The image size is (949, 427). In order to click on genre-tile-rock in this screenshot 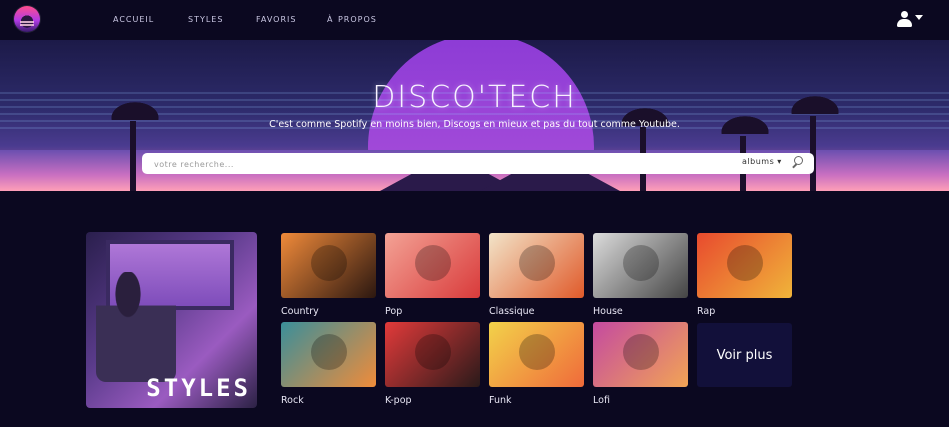, I will do `click(328, 354)`.